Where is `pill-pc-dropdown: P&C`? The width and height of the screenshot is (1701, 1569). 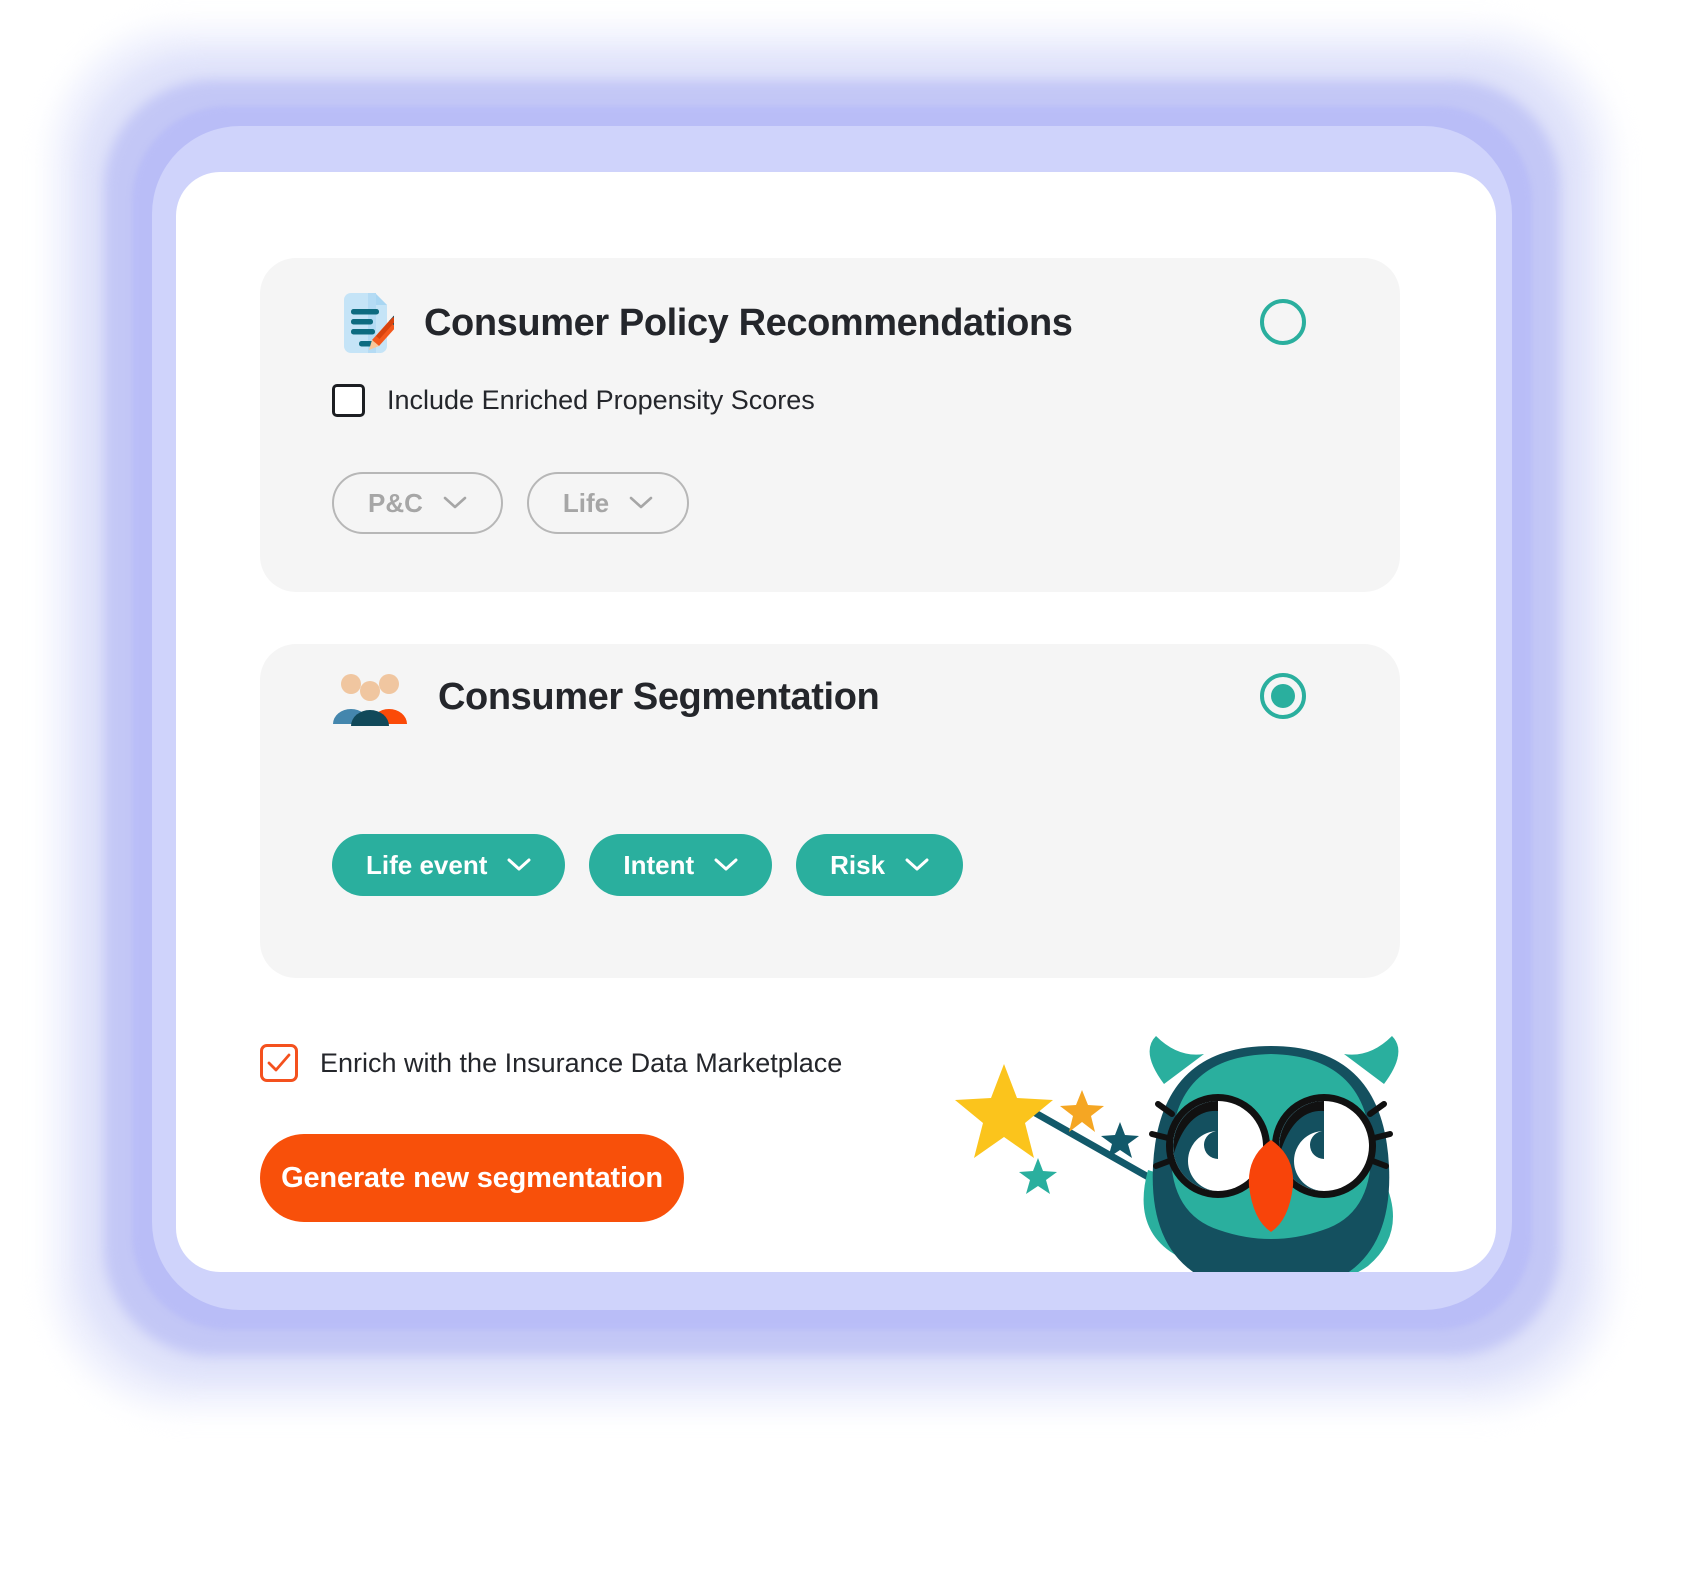 pill-pc-dropdown: P&C is located at coordinates (417, 503).